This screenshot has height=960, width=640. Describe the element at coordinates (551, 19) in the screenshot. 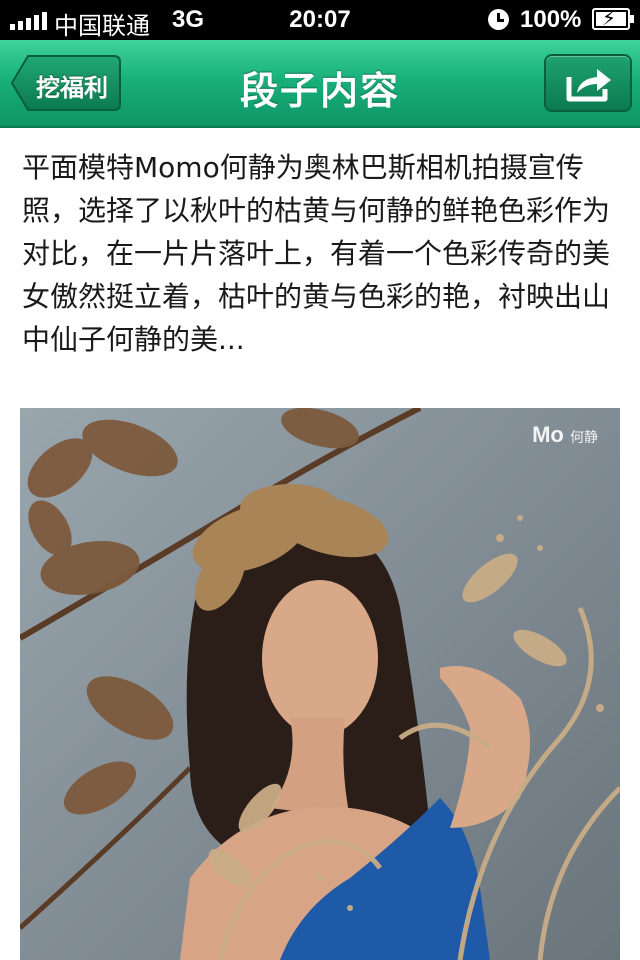

I see `battery-percent: 100%` at that location.